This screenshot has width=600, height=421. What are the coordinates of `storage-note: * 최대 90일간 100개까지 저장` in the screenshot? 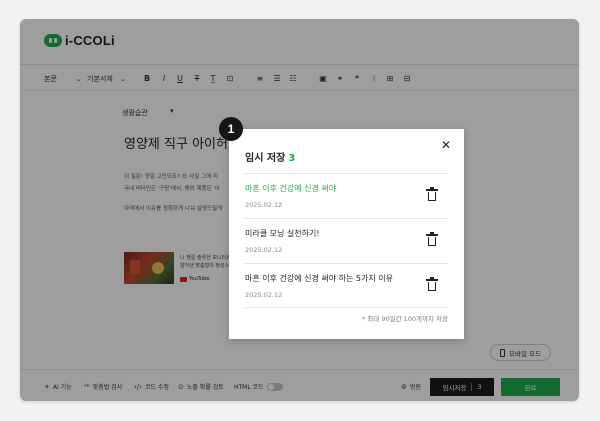 It's located at (404, 319).